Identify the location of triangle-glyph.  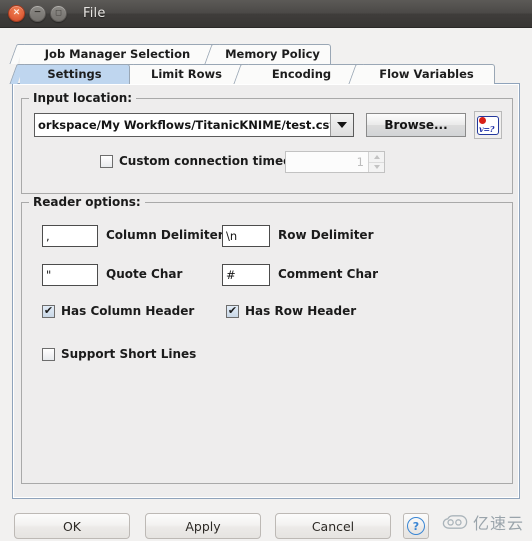
(342, 125).